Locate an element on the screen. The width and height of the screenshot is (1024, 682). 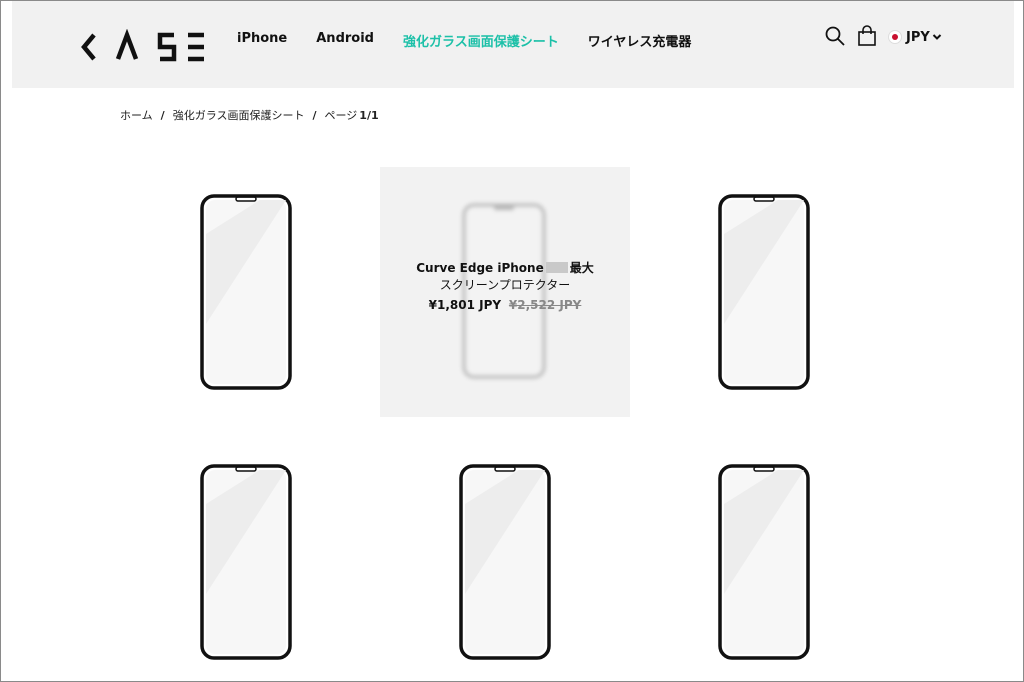
compare-price: ¥2,522 JPY is located at coordinates (545, 305).